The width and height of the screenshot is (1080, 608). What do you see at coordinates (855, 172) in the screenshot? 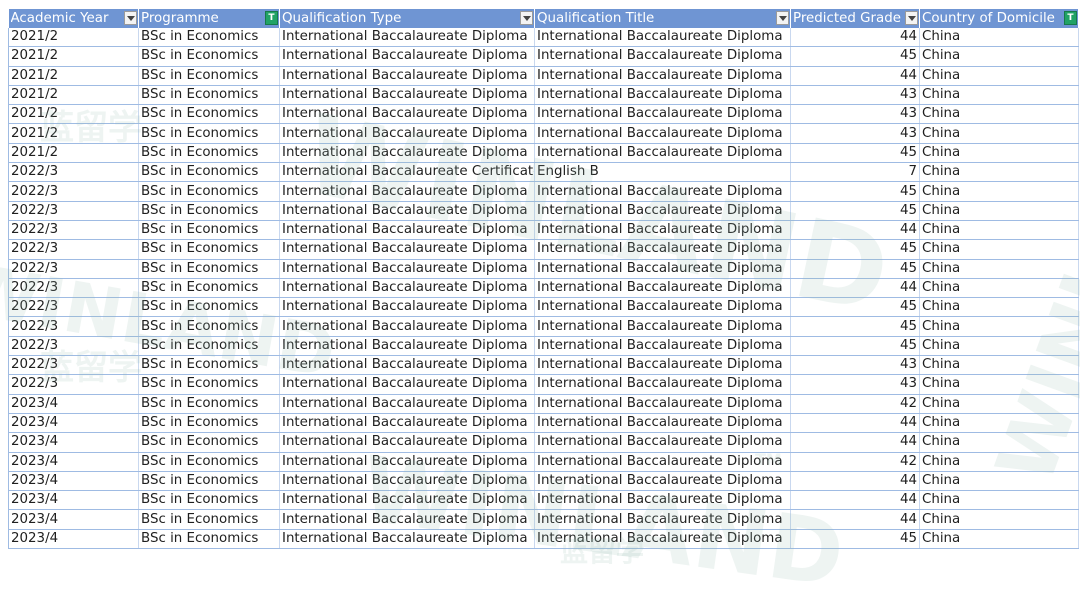
I see `cell-predicted-grade: 7` at bounding box center [855, 172].